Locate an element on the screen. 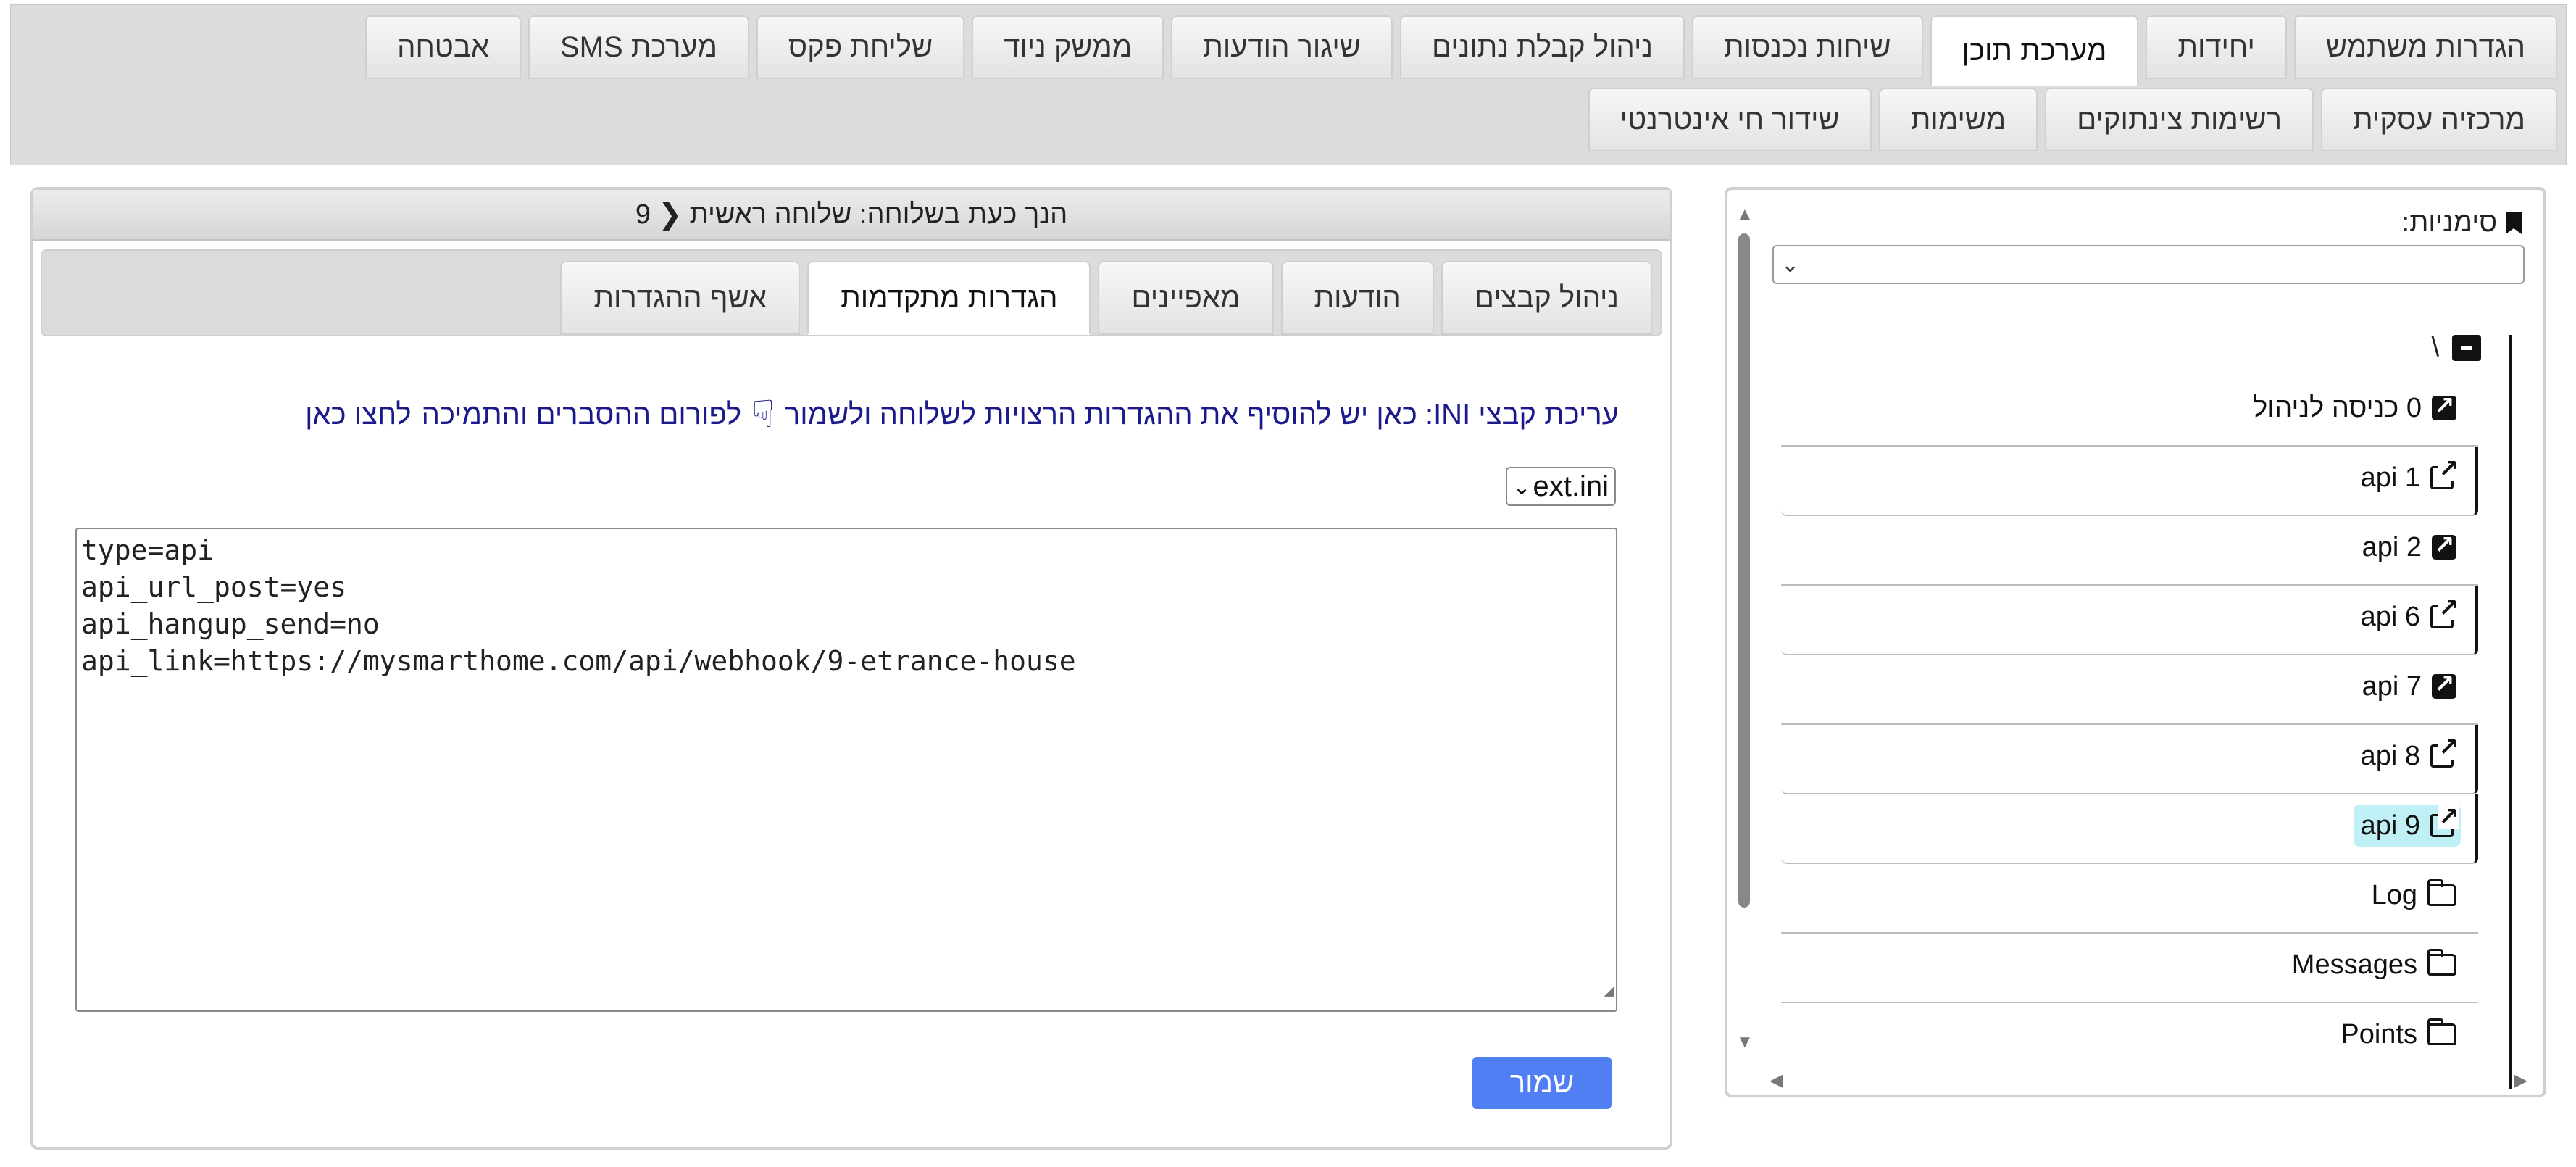  tree-item-messages: Messages is located at coordinates (2129, 968).